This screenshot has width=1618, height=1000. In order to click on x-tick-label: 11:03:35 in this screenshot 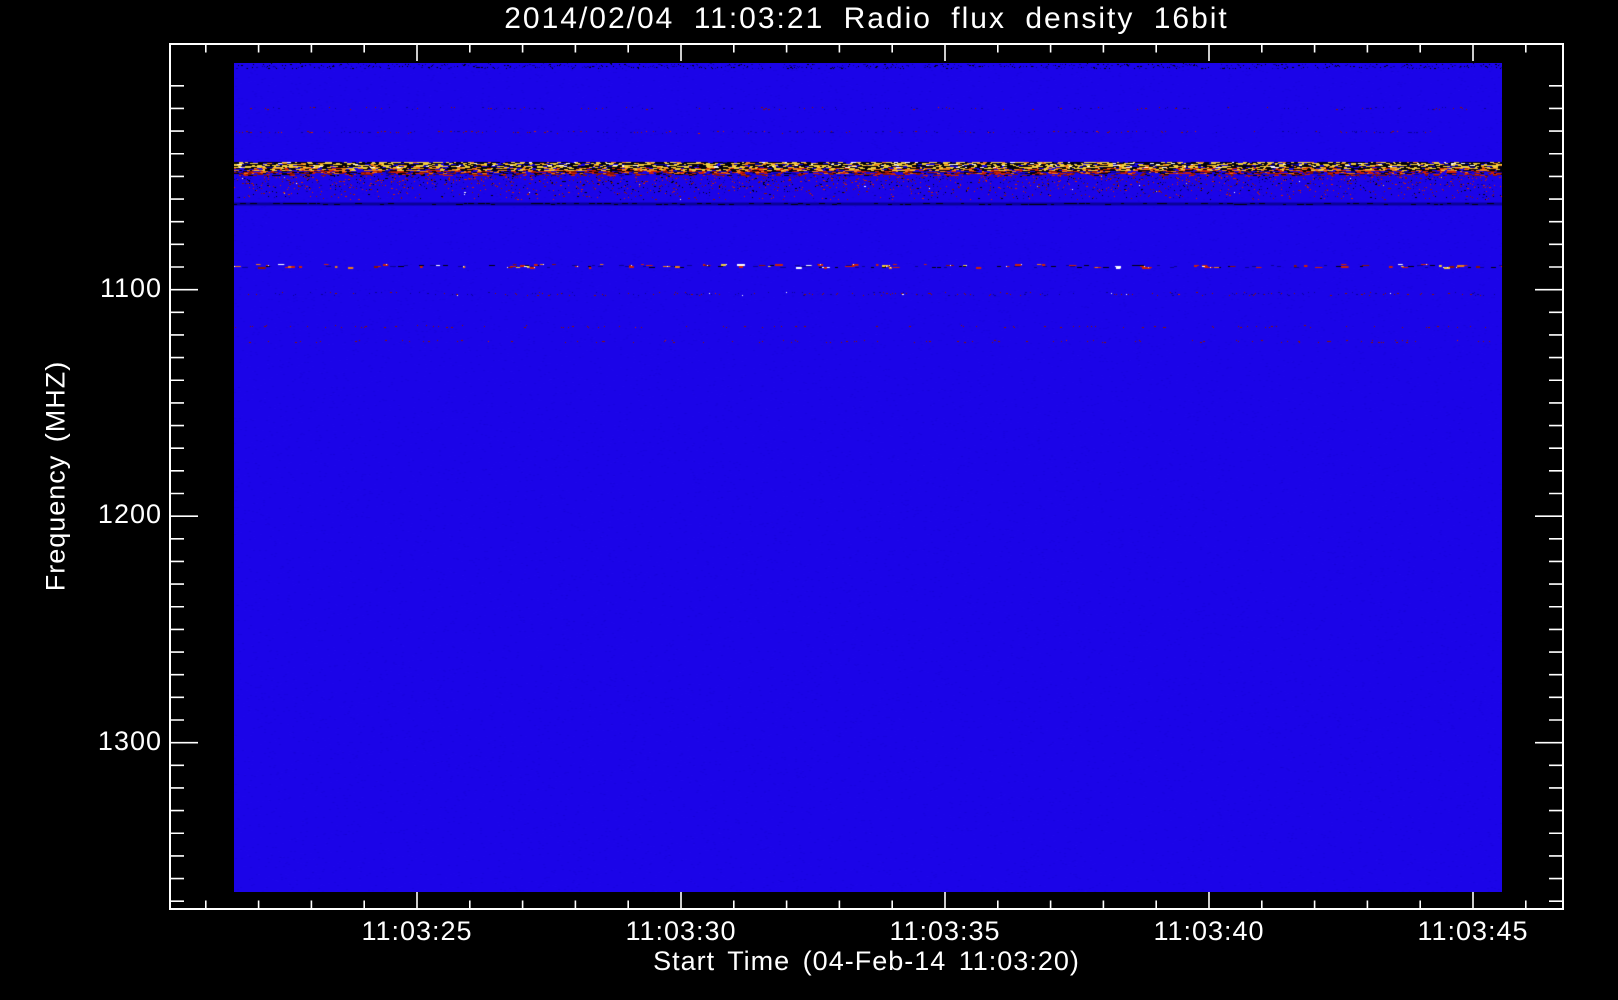, I will do `click(945, 931)`.